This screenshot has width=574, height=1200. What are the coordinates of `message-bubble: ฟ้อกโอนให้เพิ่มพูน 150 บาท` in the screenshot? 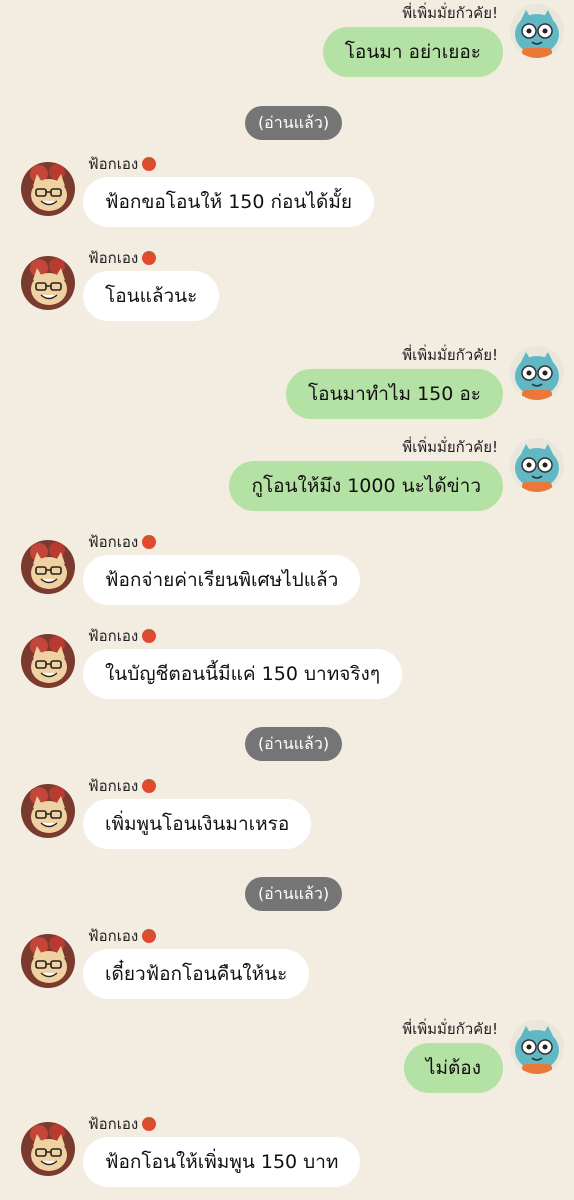 It's located at (222, 1162).